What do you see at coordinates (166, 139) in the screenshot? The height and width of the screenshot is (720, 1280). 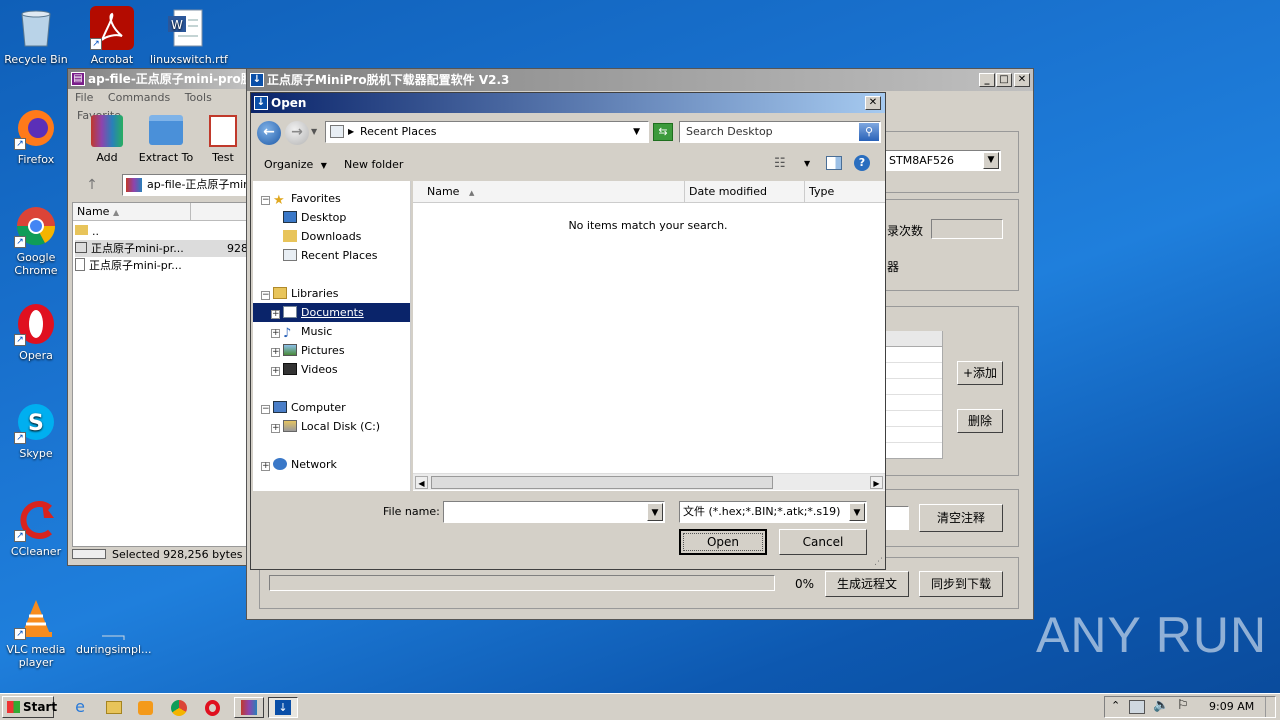 I see `extract-to-button: Extract To` at bounding box center [166, 139].